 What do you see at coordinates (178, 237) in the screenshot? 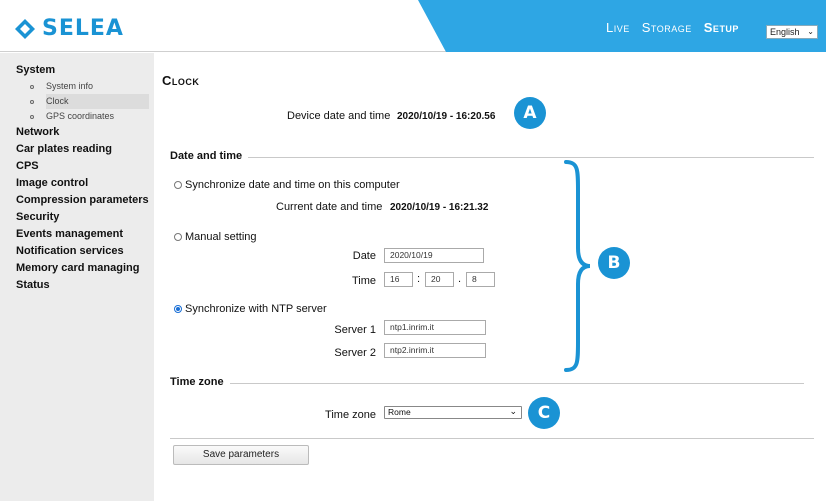
I see `manual-radio` at bounding box center [178, 237].